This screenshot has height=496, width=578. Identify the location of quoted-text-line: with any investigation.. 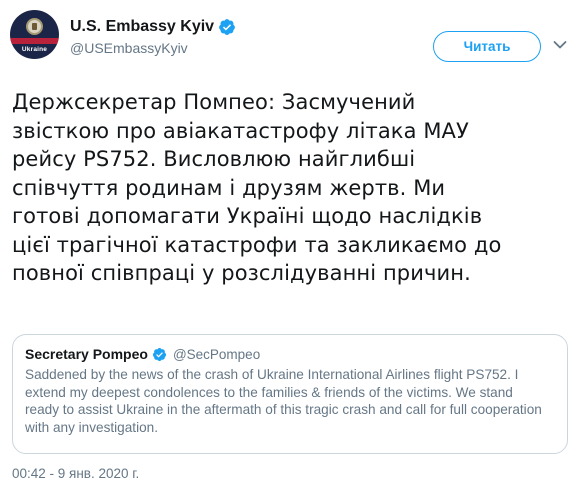
(91, 428).